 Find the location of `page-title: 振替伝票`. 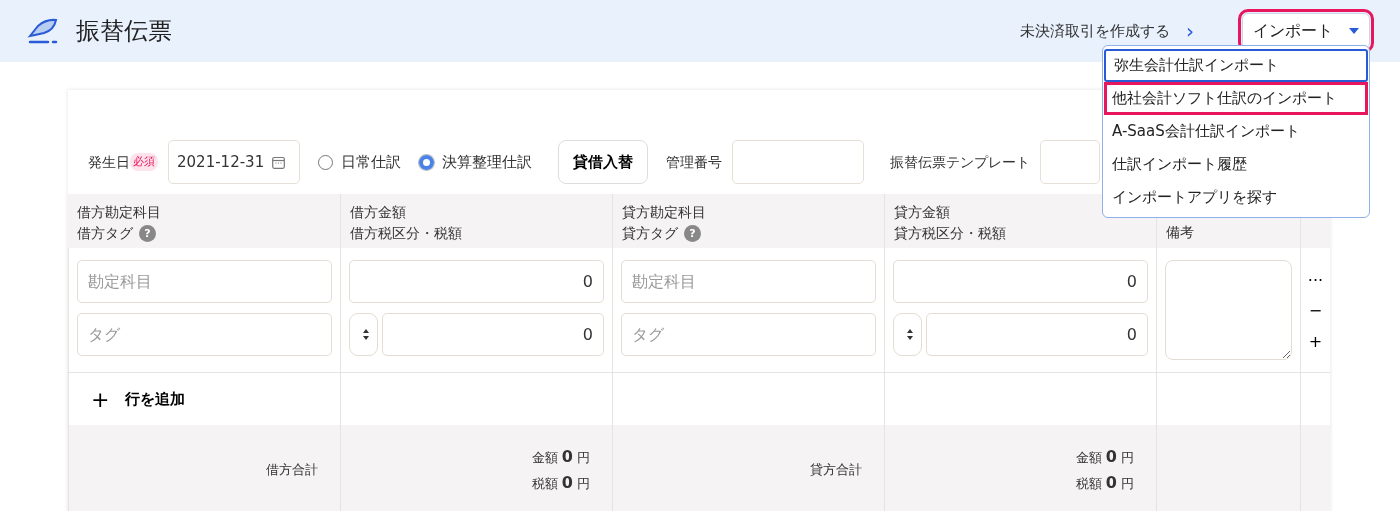

page-title: 振替伝票 is located at coordinates (124, 31).